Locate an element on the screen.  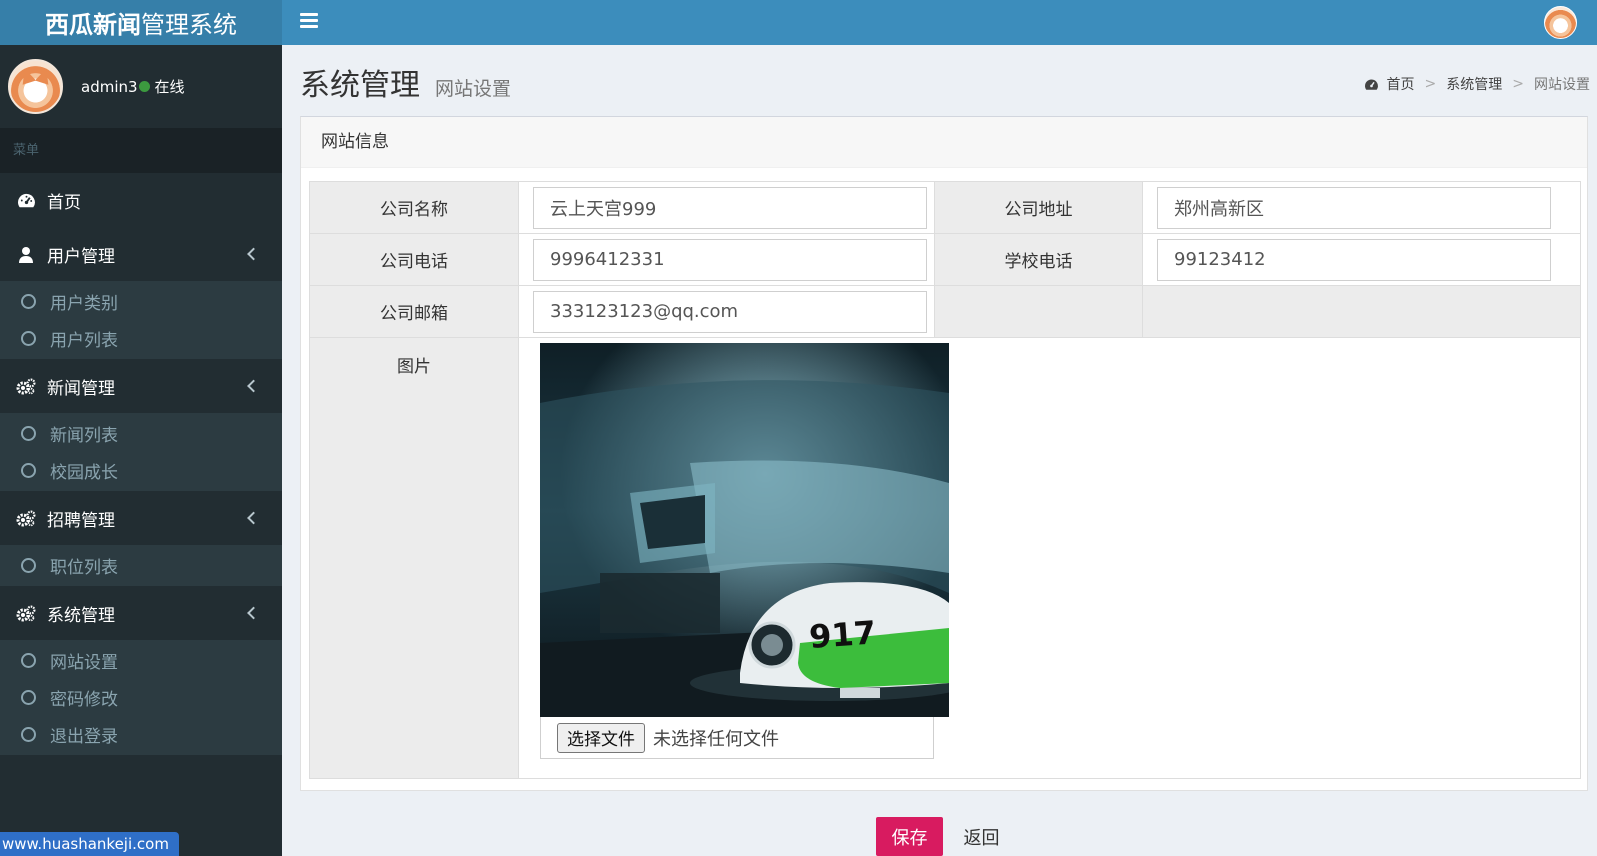
submenu-news: 新闻列表 校园成长 is located at coordinates (141, 452).